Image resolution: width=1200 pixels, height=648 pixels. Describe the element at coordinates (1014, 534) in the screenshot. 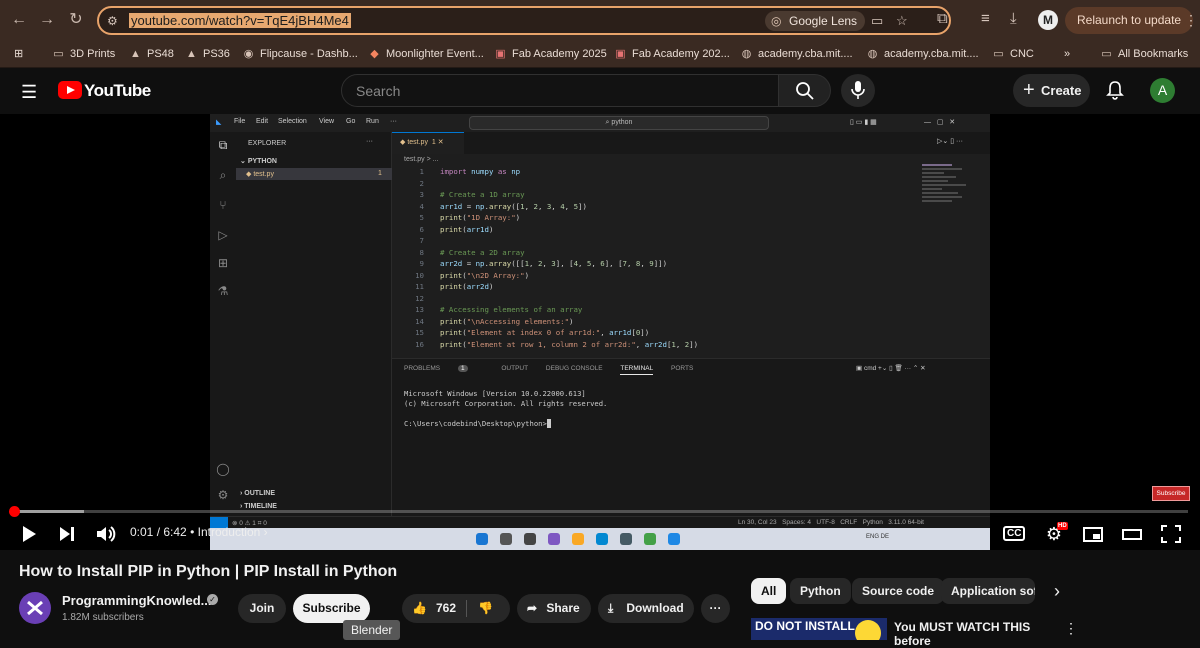

I see `captions-icon: CC` at that location.